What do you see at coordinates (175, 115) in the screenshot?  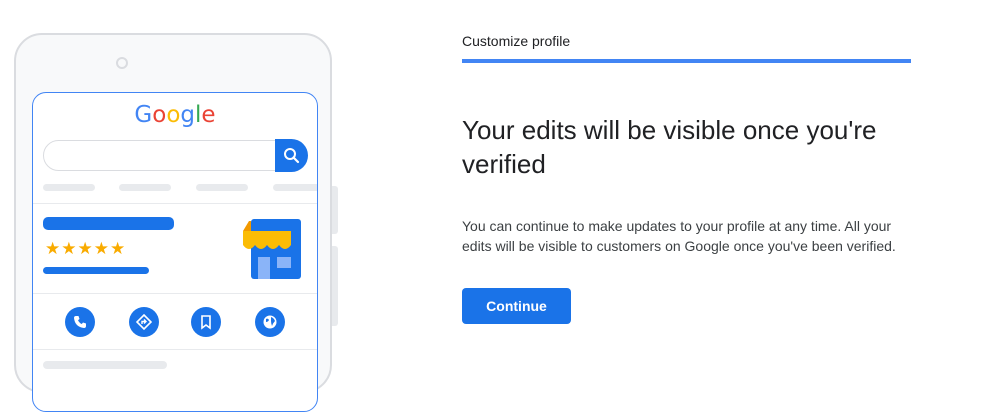 I see `google-logo: Google` at bounding box center [175, 115].